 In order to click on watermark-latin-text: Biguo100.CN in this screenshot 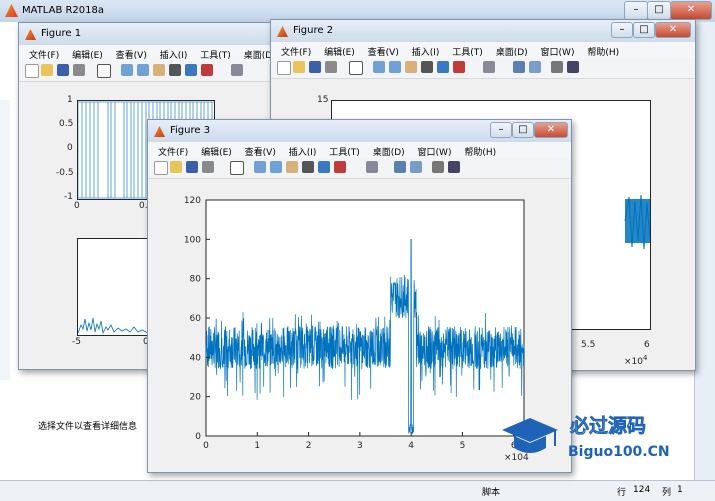, I will do `click(619, 452)`.